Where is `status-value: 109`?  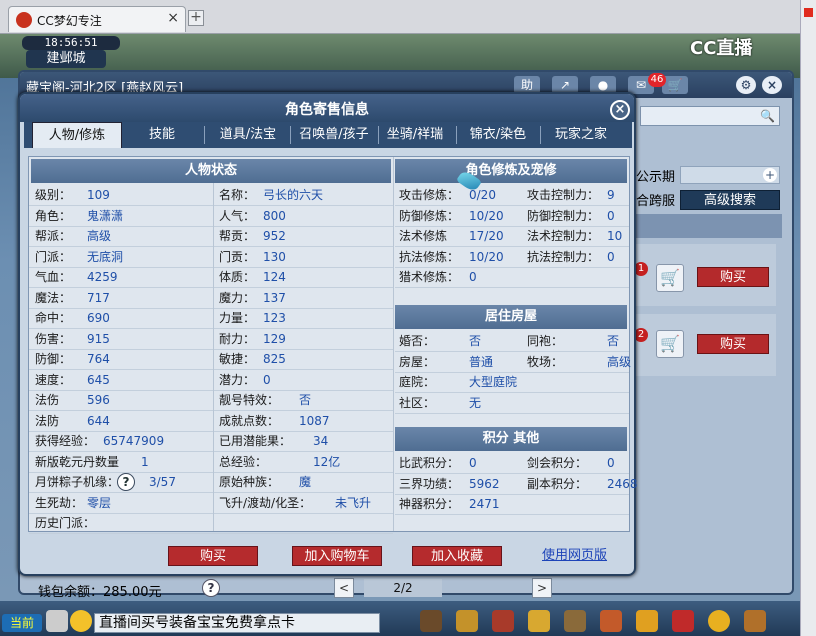
status-value: 109 is located at coordinates (98, 195).